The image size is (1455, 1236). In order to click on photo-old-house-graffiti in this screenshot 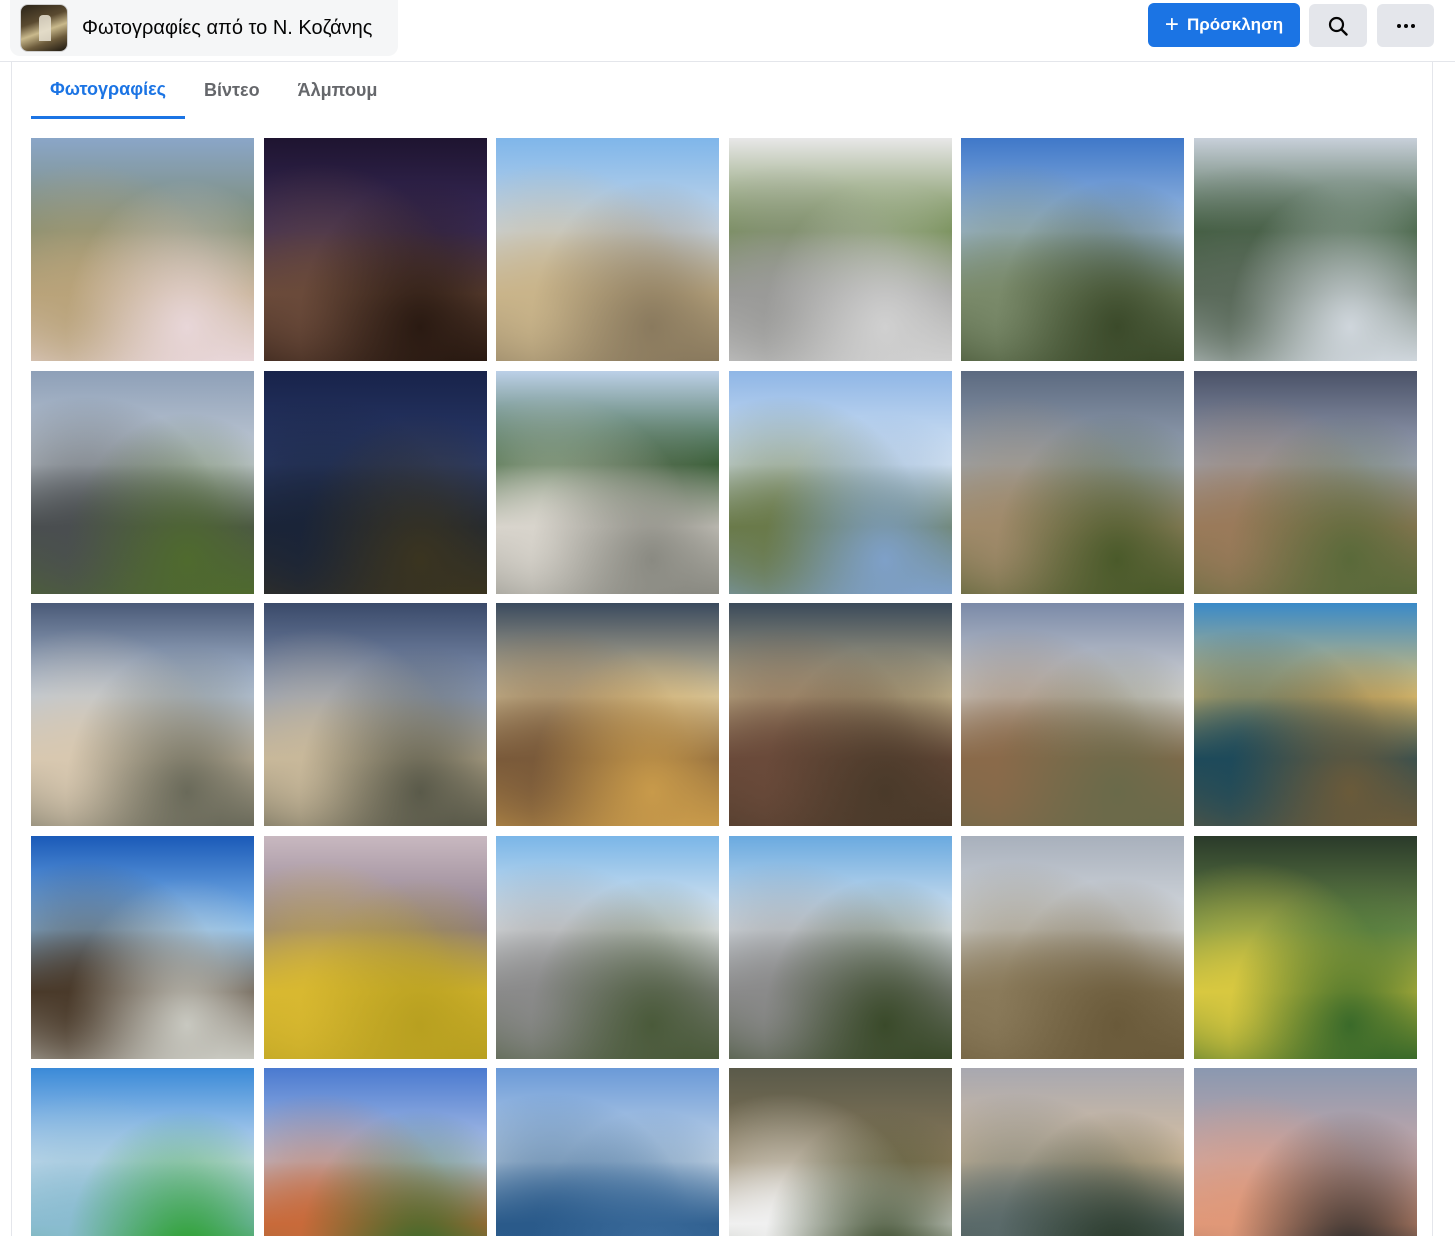, I will do `click(607, 249)`.